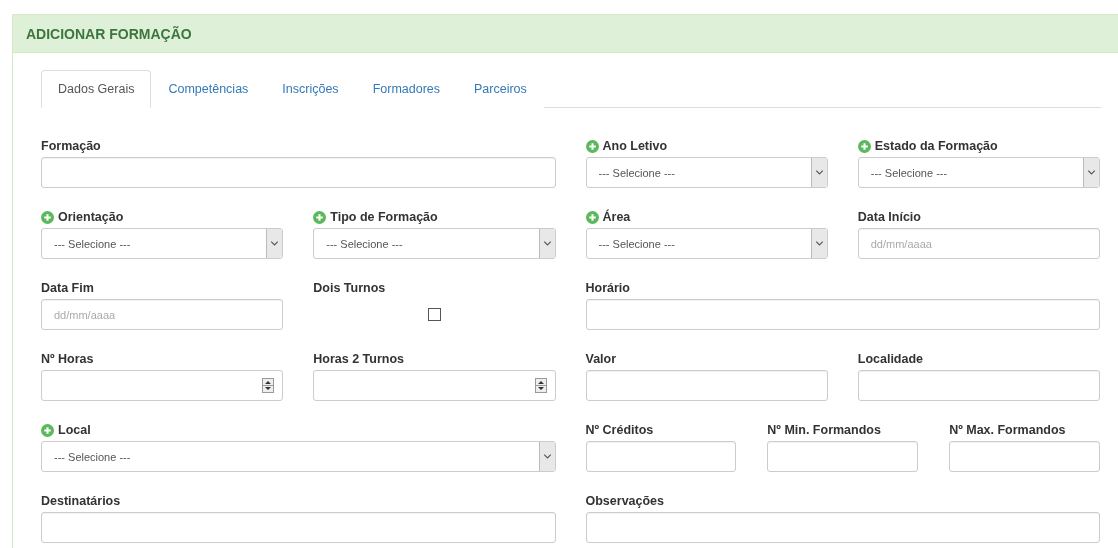 This screenshot has width=1118, height=548. I want to click on field-label: Horário, so click(607, 288).